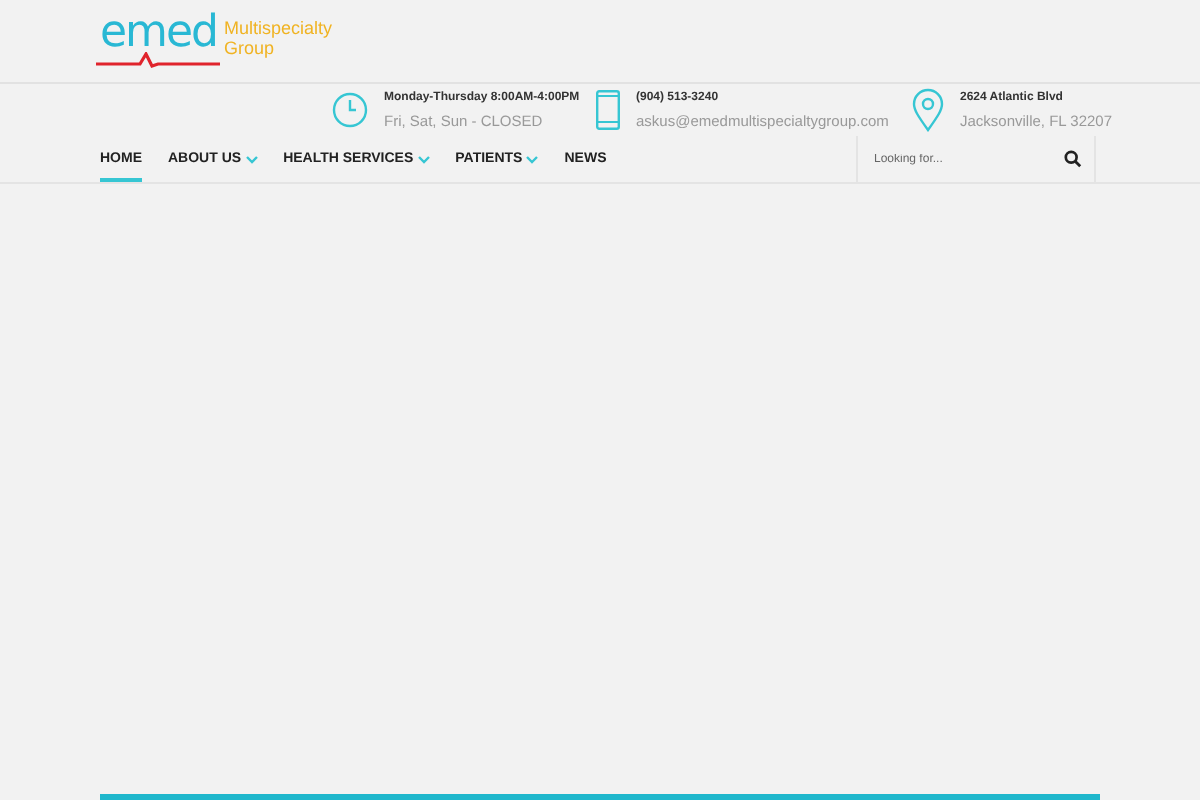  Describe the element at coordinates (158, 60) in the screenshot. I see `heartbeat-icon` at that location.